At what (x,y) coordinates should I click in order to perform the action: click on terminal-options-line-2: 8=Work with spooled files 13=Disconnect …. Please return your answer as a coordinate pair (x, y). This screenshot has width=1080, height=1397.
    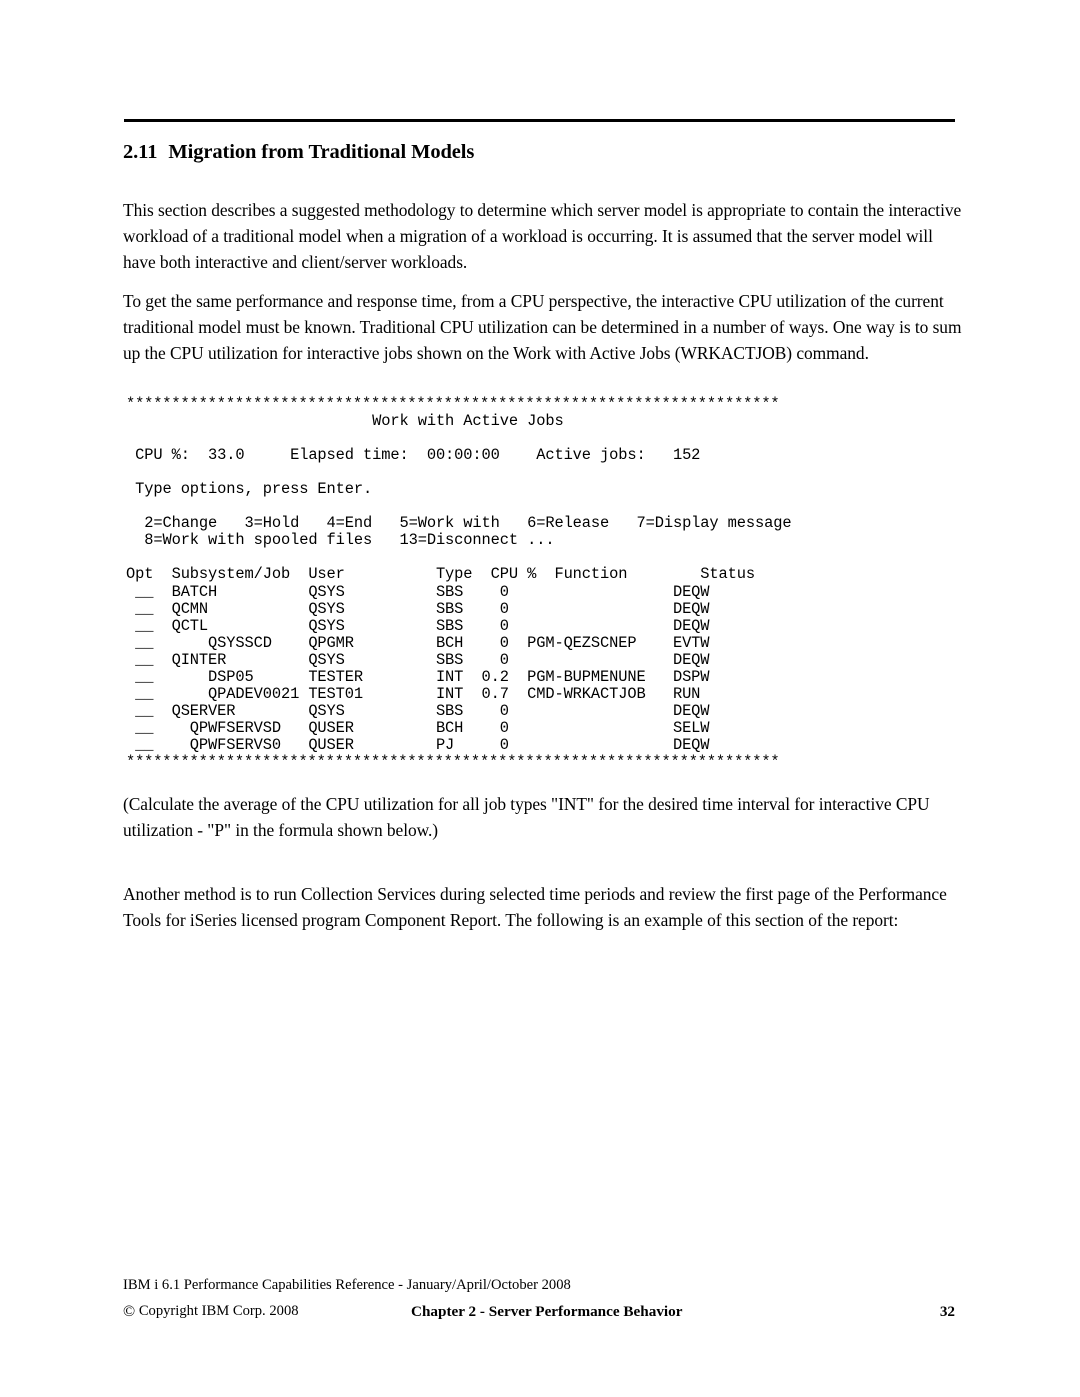
    Looking at the image, I should click on (340, 540).